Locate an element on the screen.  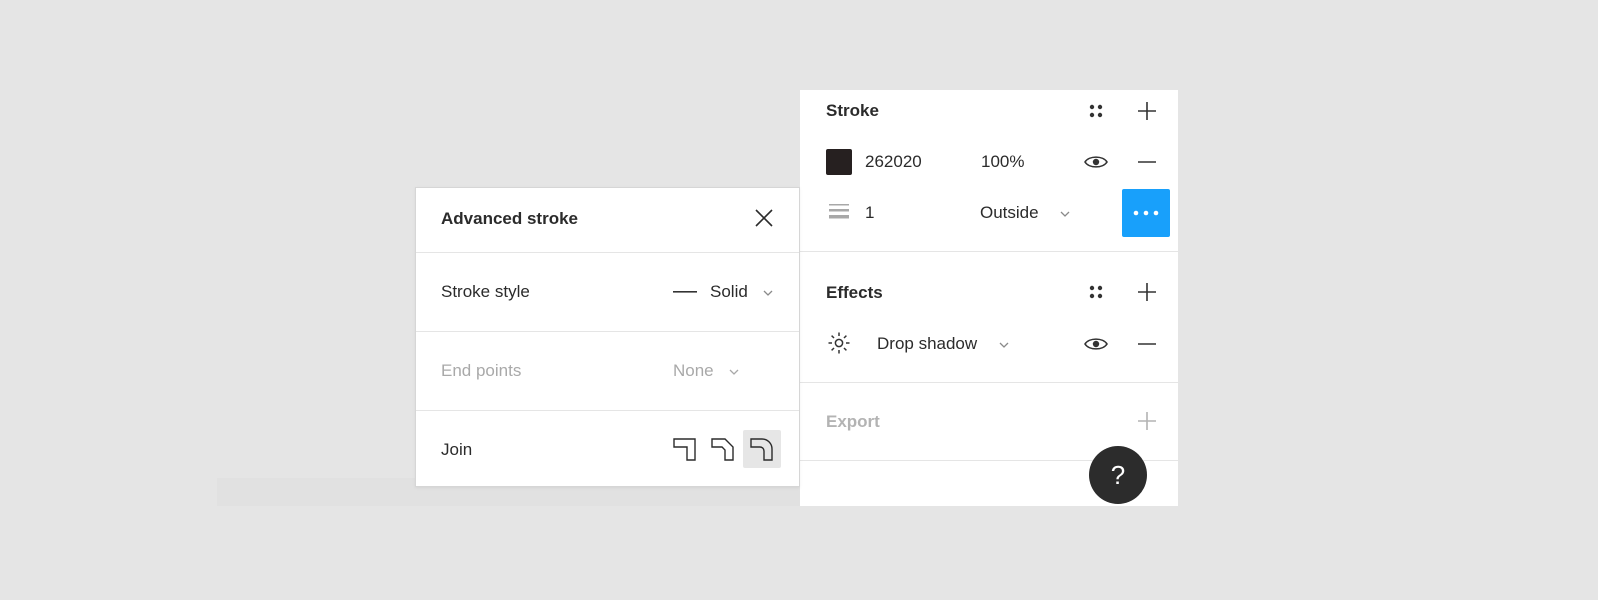
stroke-section-title: Stroke is located at coordinates (852, 110).